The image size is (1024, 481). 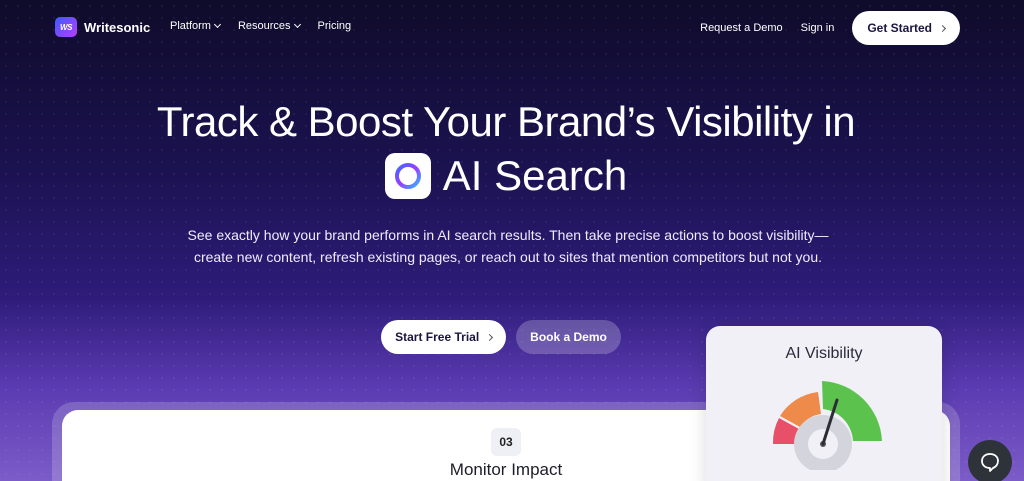 I want to click on book-demo-button: Book a Demo, so click(x=568, y=337).